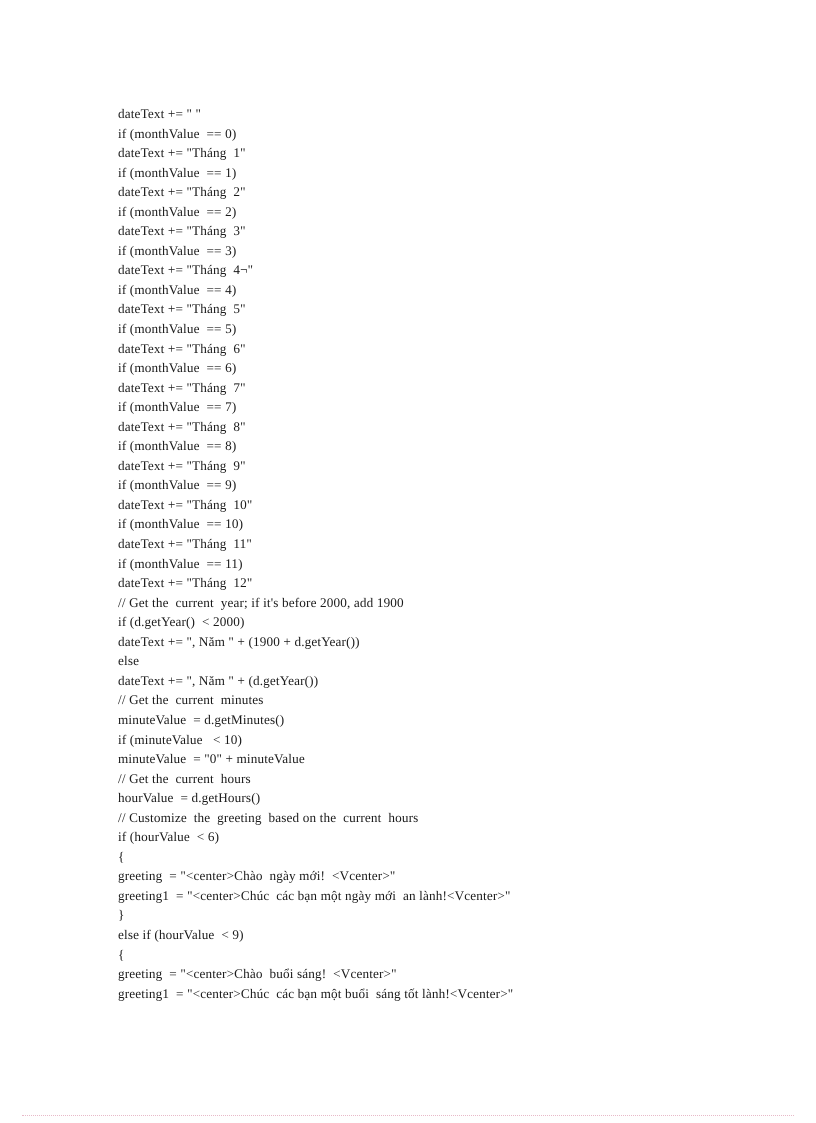 This screenshot has height=1123, width=816. Describe the element at coordinates (218, 680) in the screenshot. I see `code-line: dateText += ", Năm " + (d.getYear())` at that location.